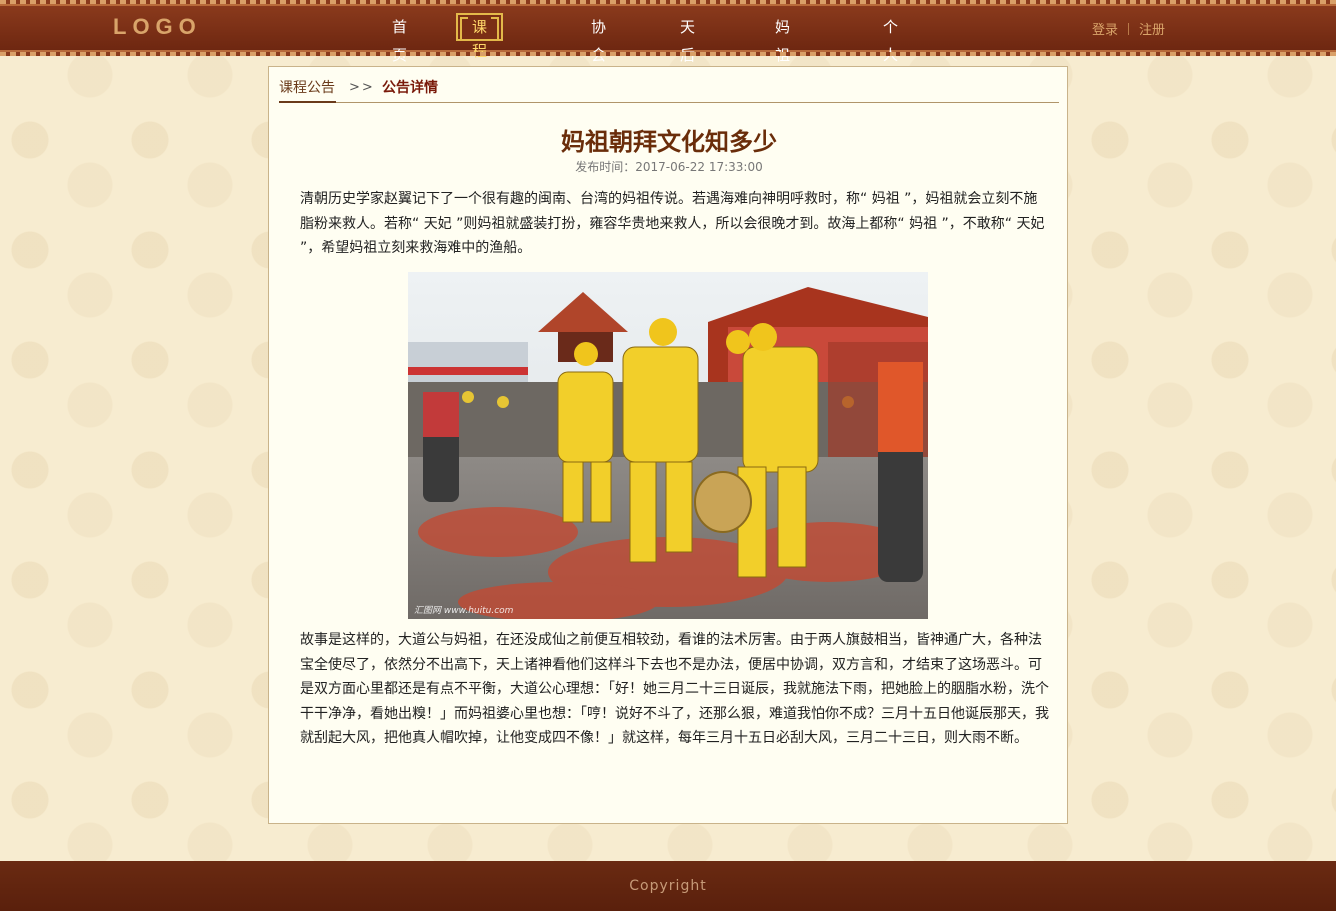 The height and width of the screenshot is (911, 1336). Describe the element at coordinates (480, 60) in the screenshot. I see `nav-course-academy: 课程学院` at that location.